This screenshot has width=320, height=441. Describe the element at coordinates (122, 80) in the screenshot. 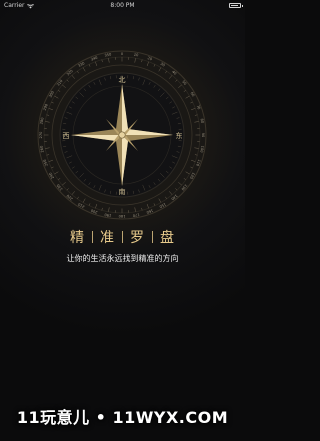

I see `north-label: 北` at that location.